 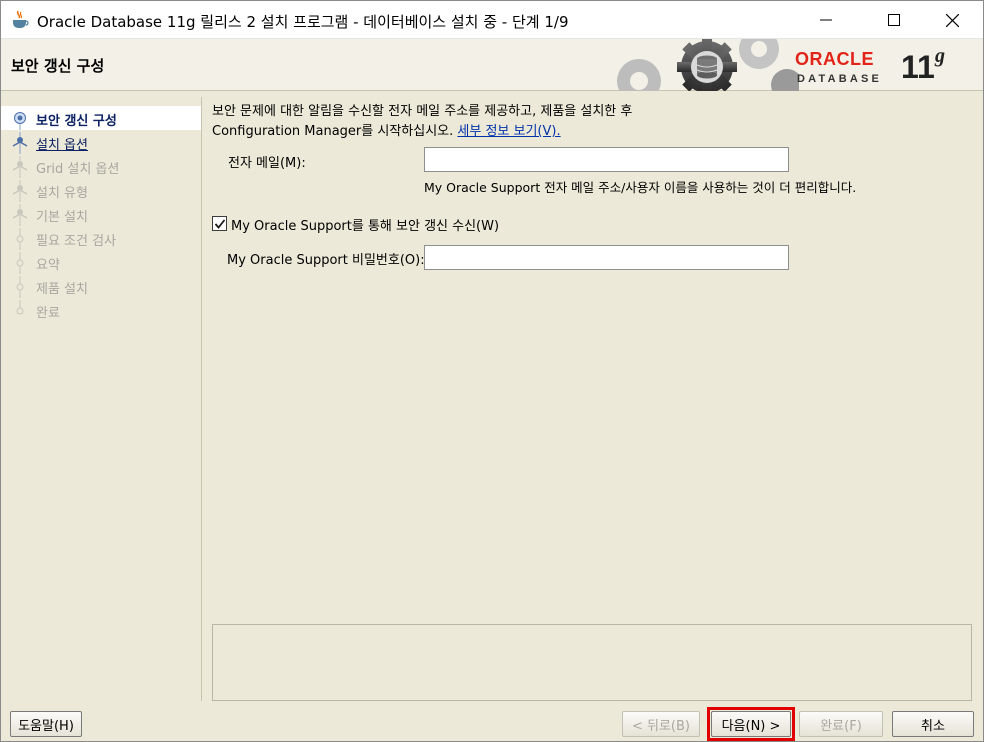 I want to click on minimize-button, so click(x=826, y=20).